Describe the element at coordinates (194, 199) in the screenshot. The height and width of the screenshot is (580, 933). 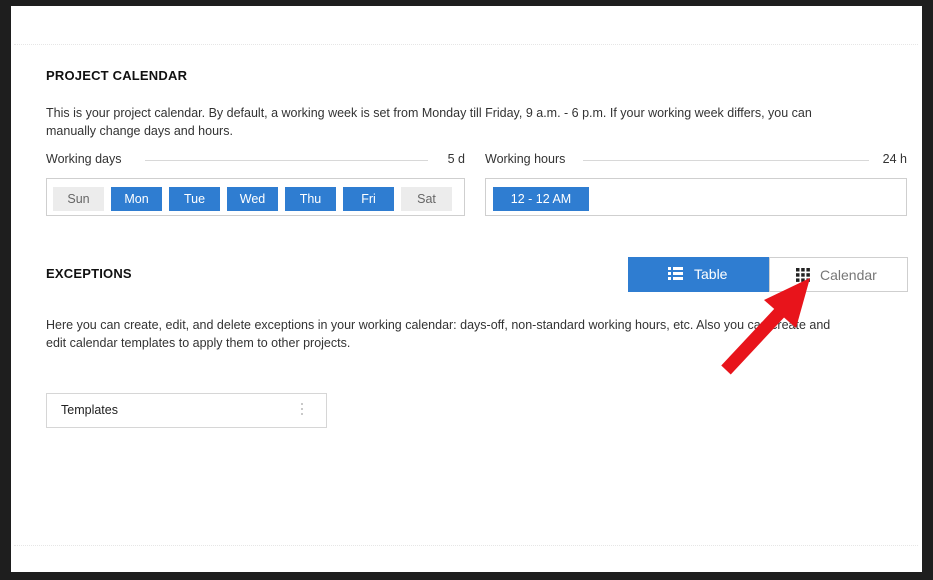
I see `day-tue: Tue` at that location.